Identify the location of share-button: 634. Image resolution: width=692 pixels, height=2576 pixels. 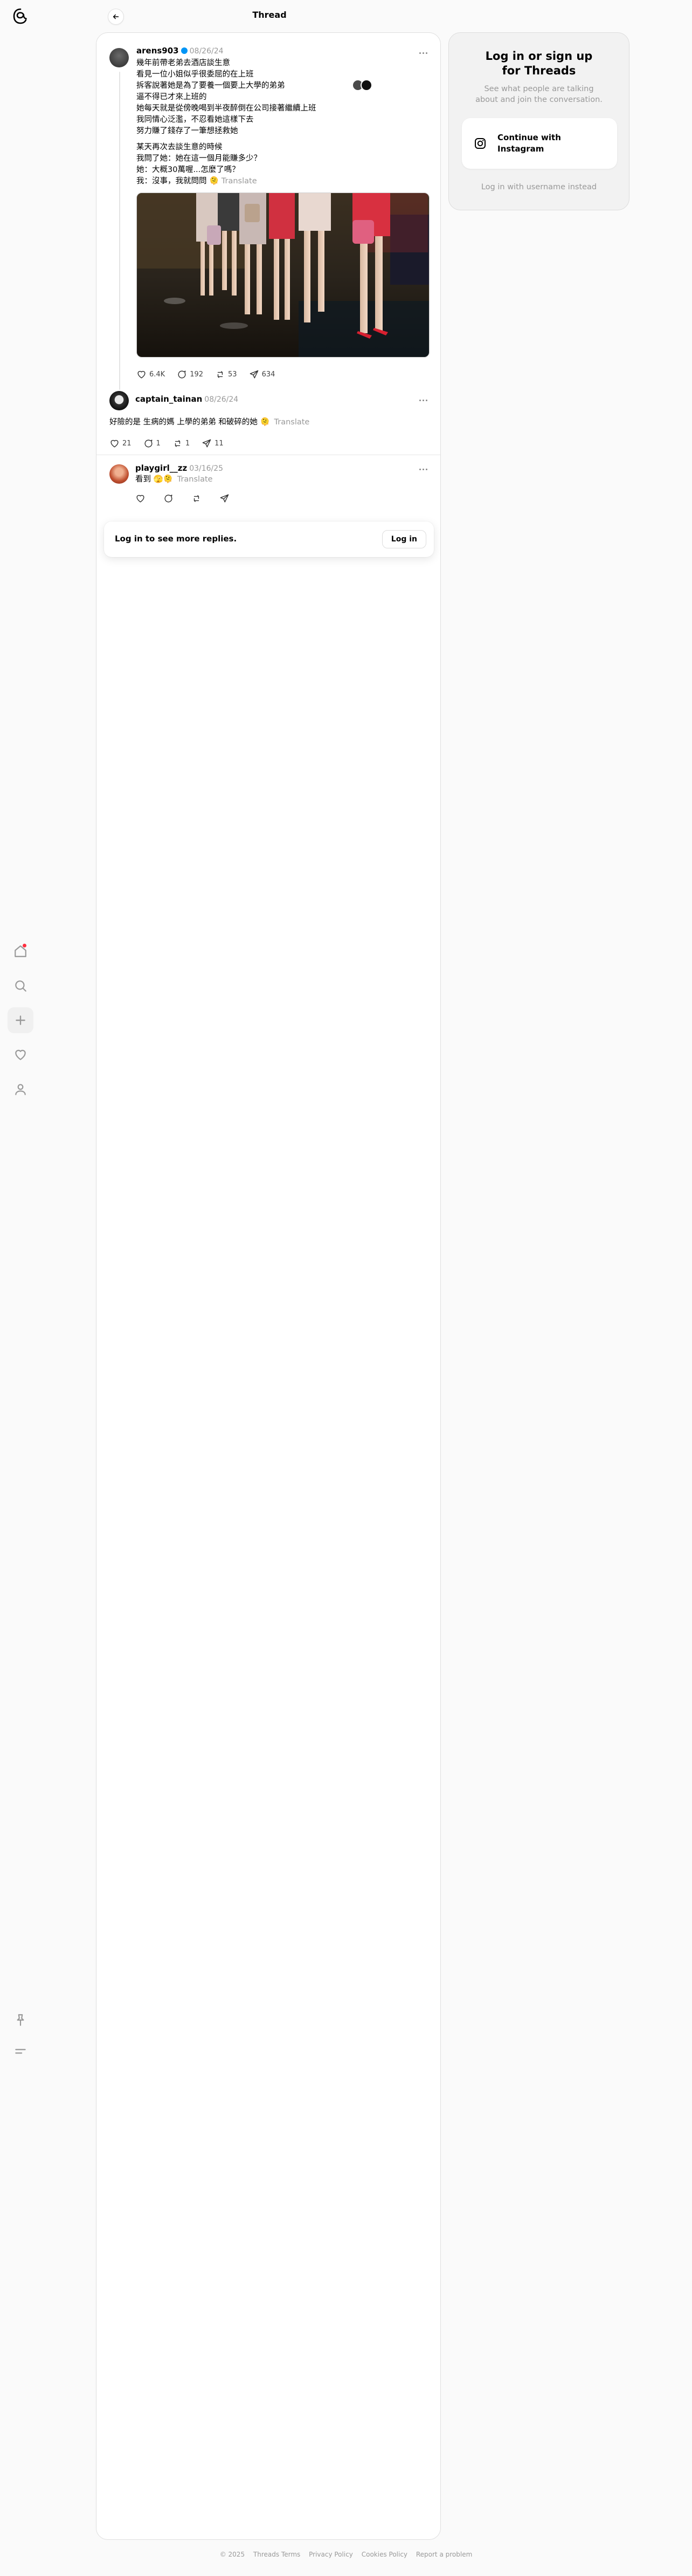
(262, 374).